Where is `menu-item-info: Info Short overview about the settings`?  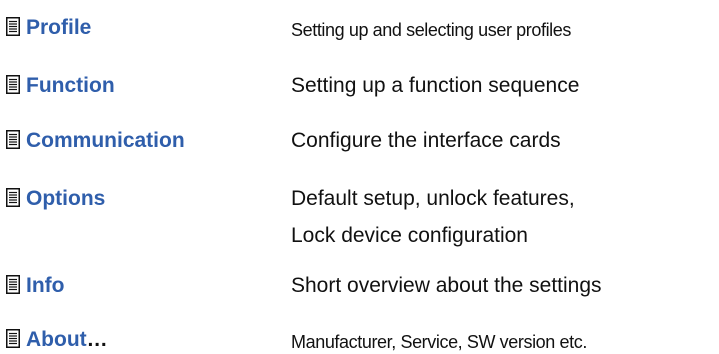
menu-item-info: Info Short overview about the settings is located at coordinates (359, 286).